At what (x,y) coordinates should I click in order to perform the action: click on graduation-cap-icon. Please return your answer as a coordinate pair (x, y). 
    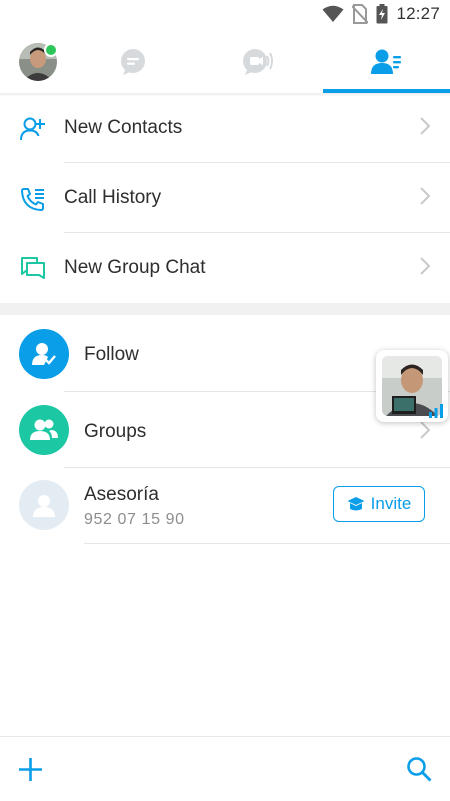
    Looking at the image, I should click on (356, 504).